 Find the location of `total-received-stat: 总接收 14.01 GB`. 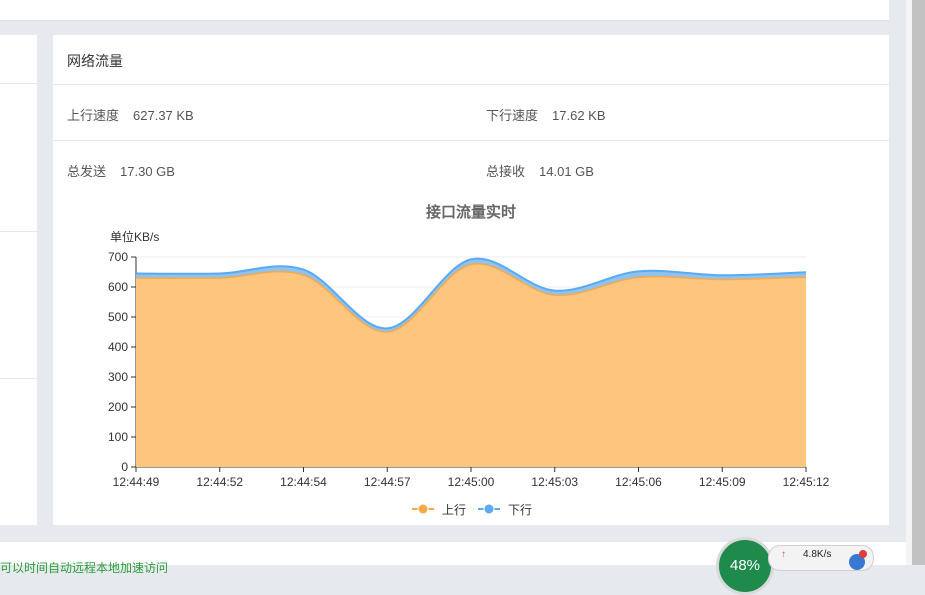

total-received-stat: 总接收 14.01 GB is located at coordinates (540, 170).